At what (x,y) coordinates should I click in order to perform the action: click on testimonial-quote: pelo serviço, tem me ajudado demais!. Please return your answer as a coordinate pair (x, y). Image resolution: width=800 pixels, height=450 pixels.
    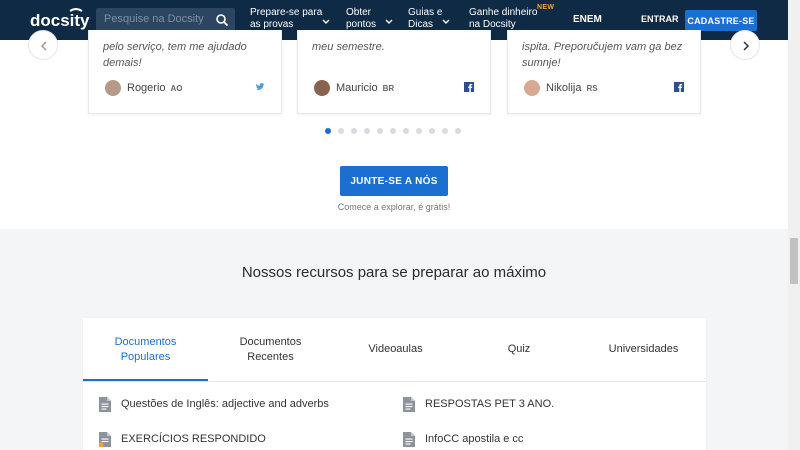
    Looking at the image, I should click on (175, 55).